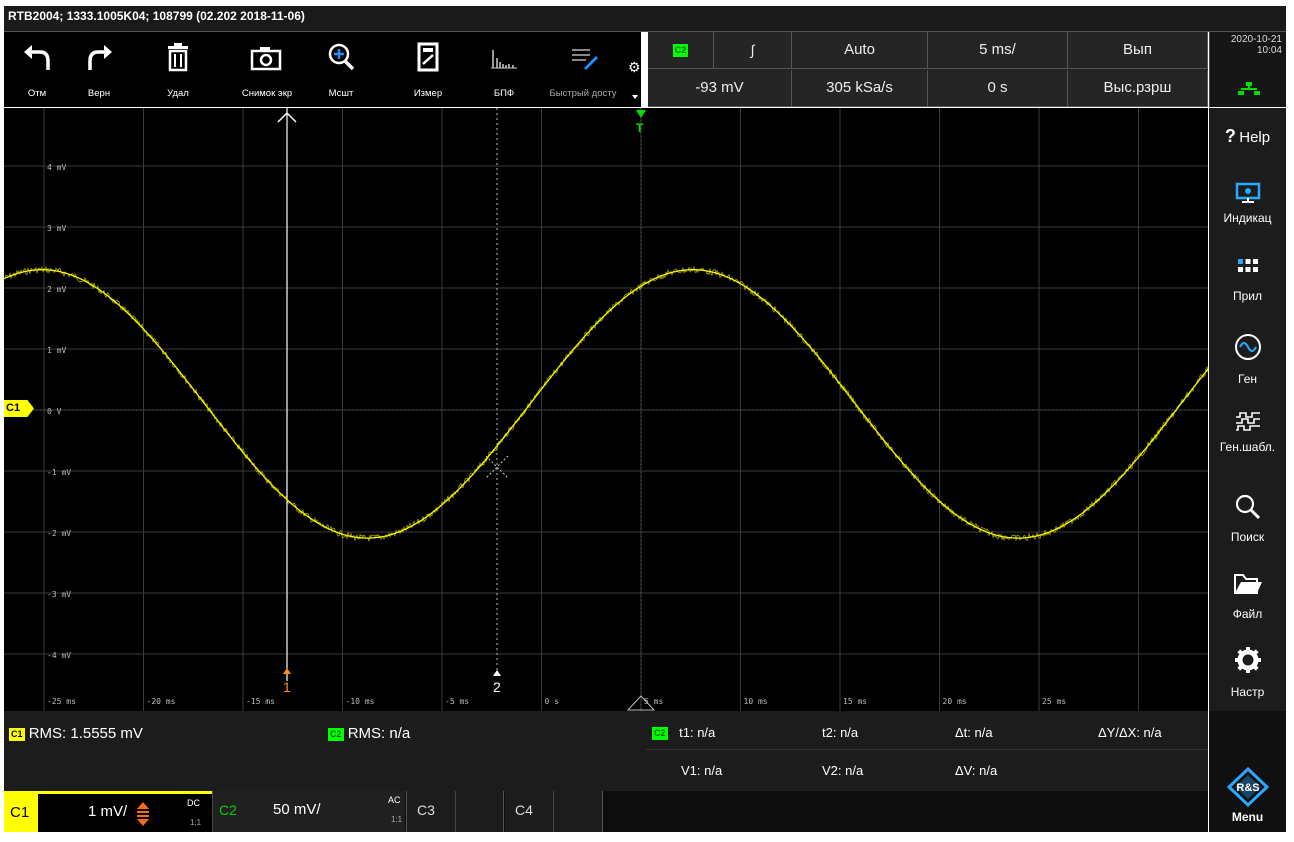 This screenshot has height=842, width=1294. Describe the element at coordinates (1138, 50) in the screenshot. I see `run-state-cell: Вып` at that location.